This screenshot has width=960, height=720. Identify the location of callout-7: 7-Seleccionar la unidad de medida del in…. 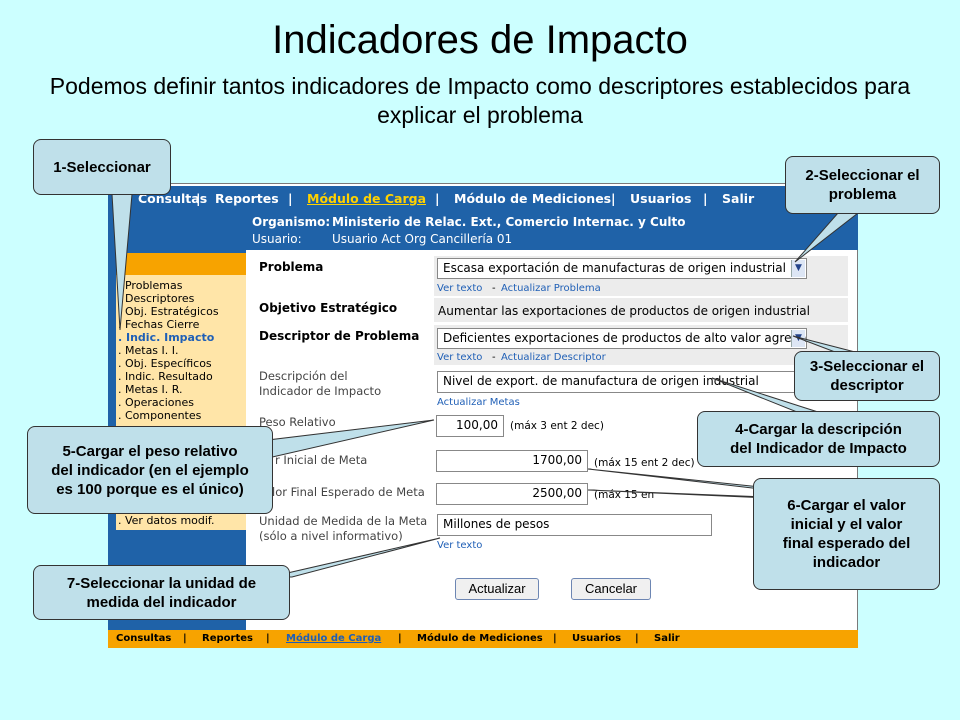
(161, 592).